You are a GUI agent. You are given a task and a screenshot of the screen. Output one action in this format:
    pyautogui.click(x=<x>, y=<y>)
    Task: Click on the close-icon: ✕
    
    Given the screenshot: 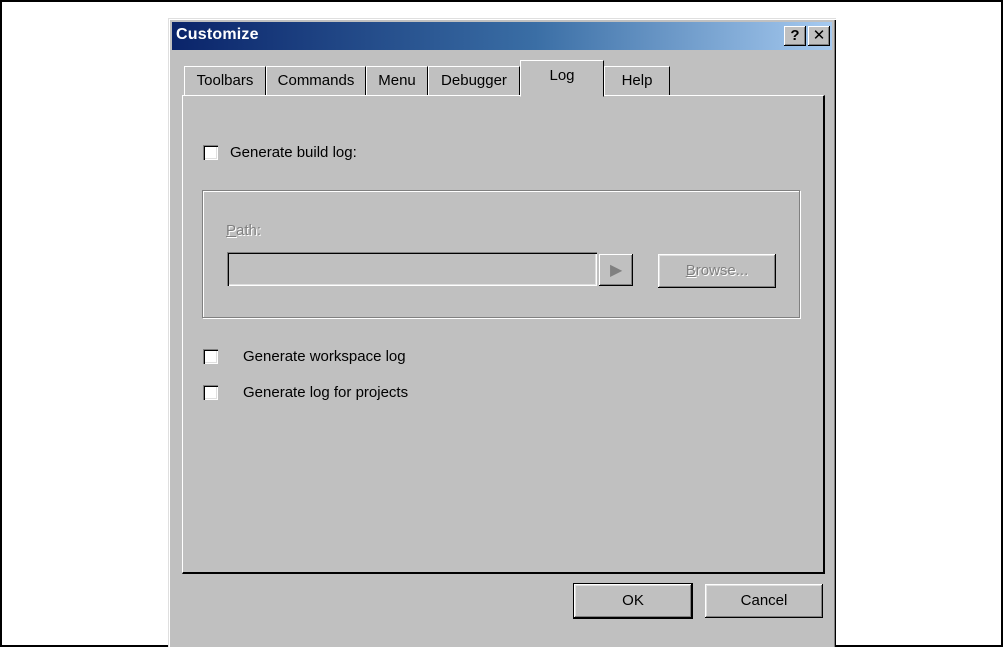 What is the action you would take?
    pyautogui.click(x=819, y=35)
    